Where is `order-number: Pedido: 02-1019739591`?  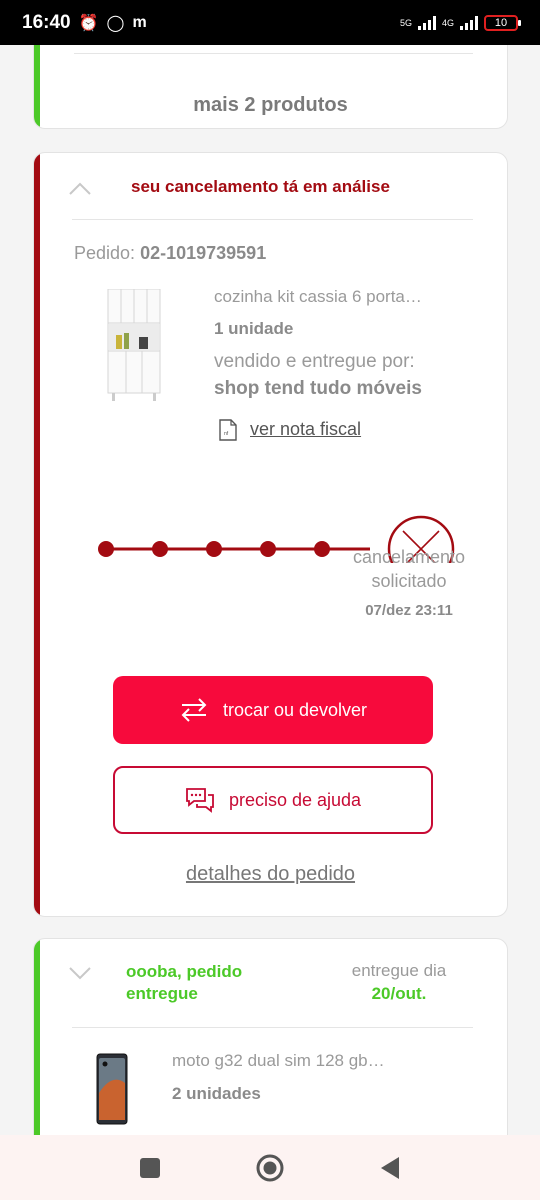 order-number: Pedido: 02-1019739591 is located at coordinates (170, 253).